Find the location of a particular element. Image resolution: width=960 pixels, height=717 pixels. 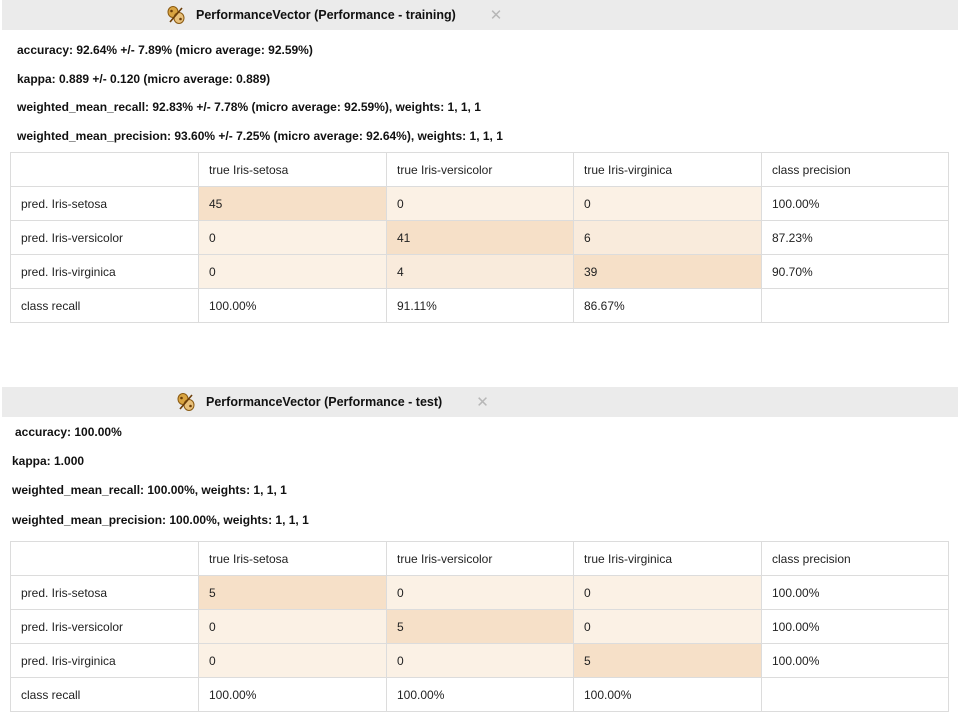

table-row: pred. Iris-versicolor 0 5 0 100.00% is located at coordinates (479, 626).